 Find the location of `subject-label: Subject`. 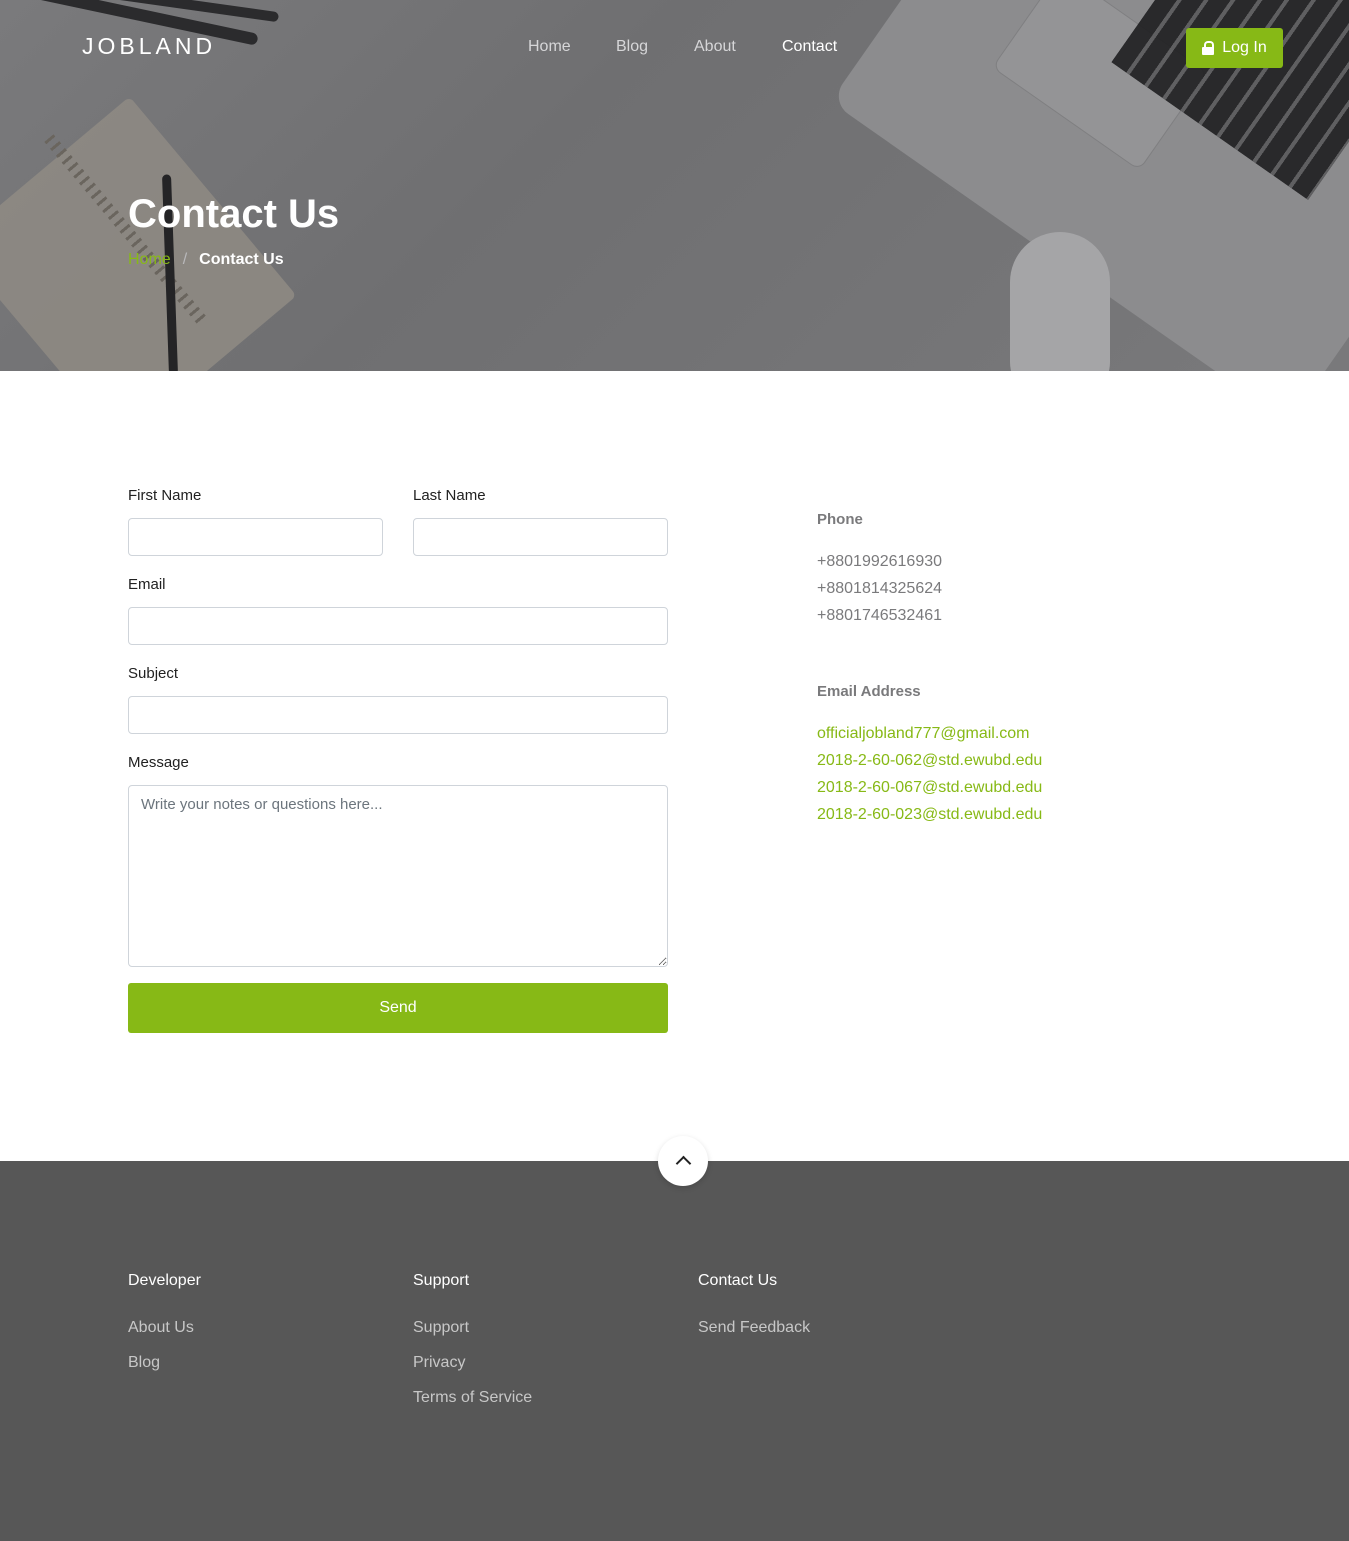

subject-label: Subject is located at coordinates (153, 673).